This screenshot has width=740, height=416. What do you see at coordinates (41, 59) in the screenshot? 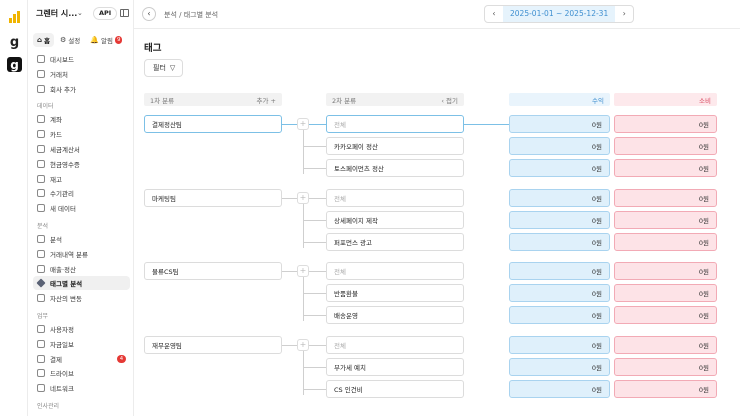
I see `dashboard-icon` at bounding box center [41, 59].